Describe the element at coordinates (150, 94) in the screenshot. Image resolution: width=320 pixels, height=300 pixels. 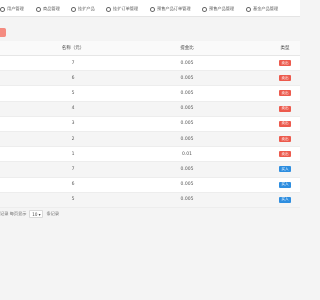
I see `table-row: 5 0.005 卖出` at that location.